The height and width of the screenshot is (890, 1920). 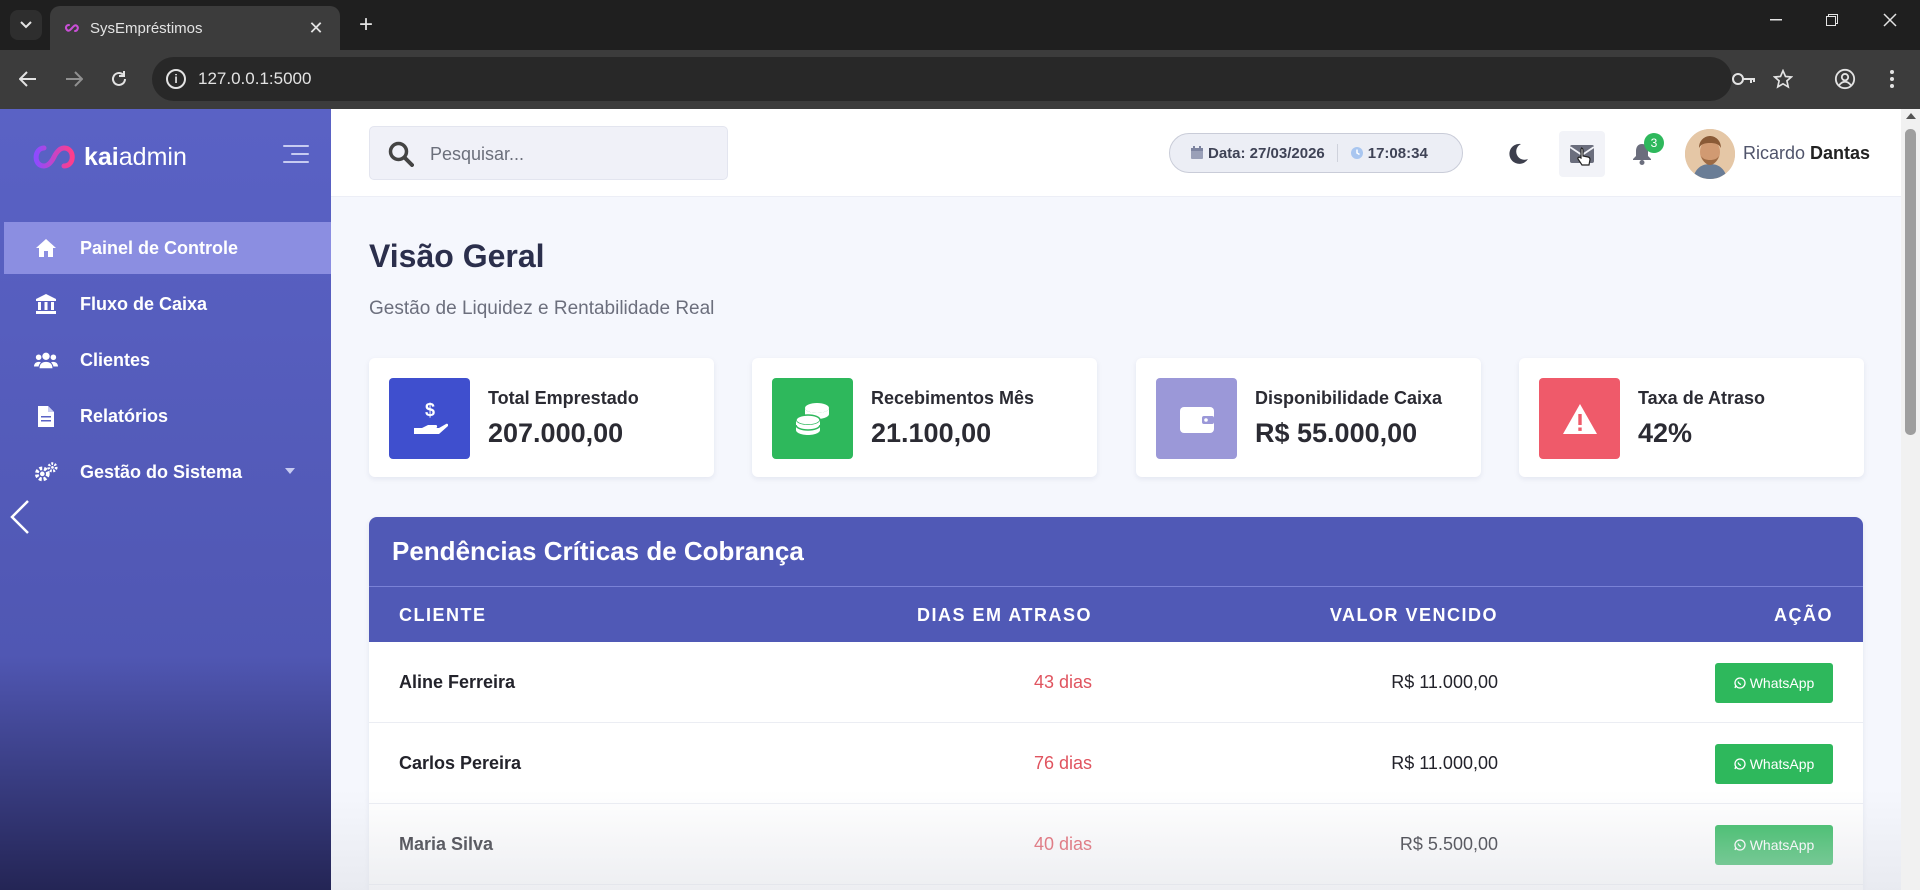 I want to click on days-overdue: 43 dias, so click(x=1062, y=682).